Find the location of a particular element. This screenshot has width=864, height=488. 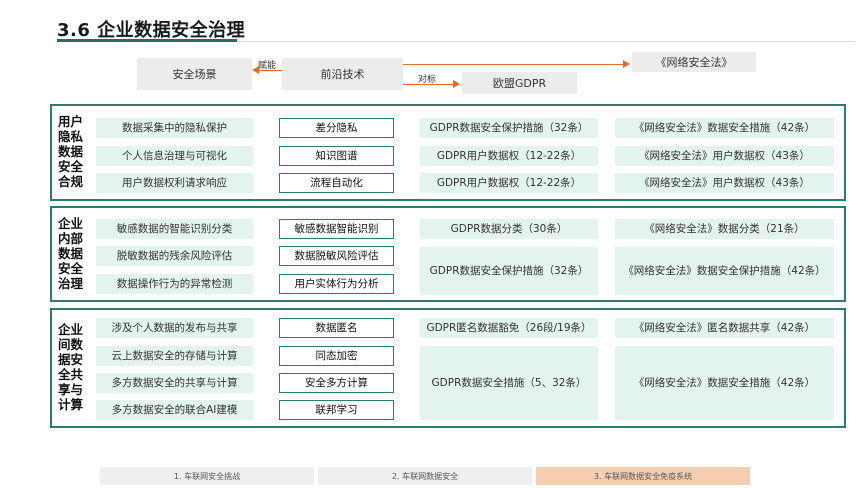

scene-cell: 敏感数据的智能识别分类 is located at coordinates (174, 229).